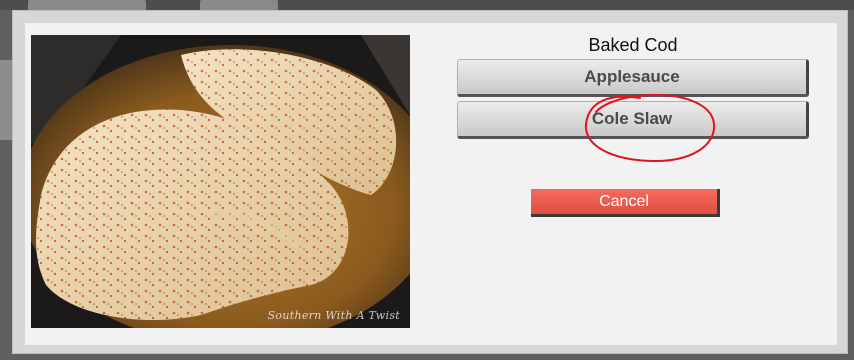 Image resolution: width=854 pixels, height=360 pixels. I want to click on dialog-title: Baked Cod, so click(633, 45).